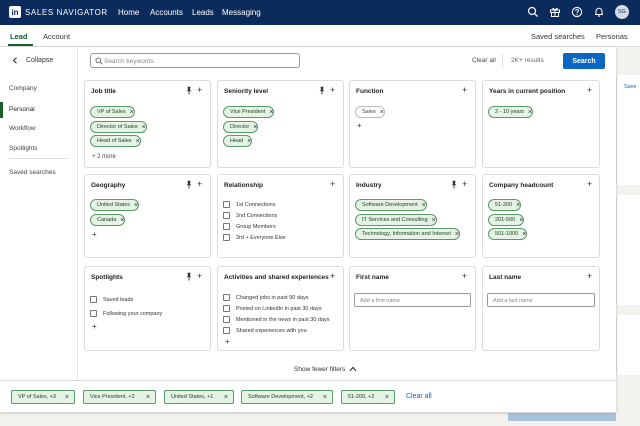 The height and width of the screenshot is (426, 640). Describe the element at coordinates (22, 128) in the screenshot. I see `sidebar-item-workflow: Workflow` at that location.